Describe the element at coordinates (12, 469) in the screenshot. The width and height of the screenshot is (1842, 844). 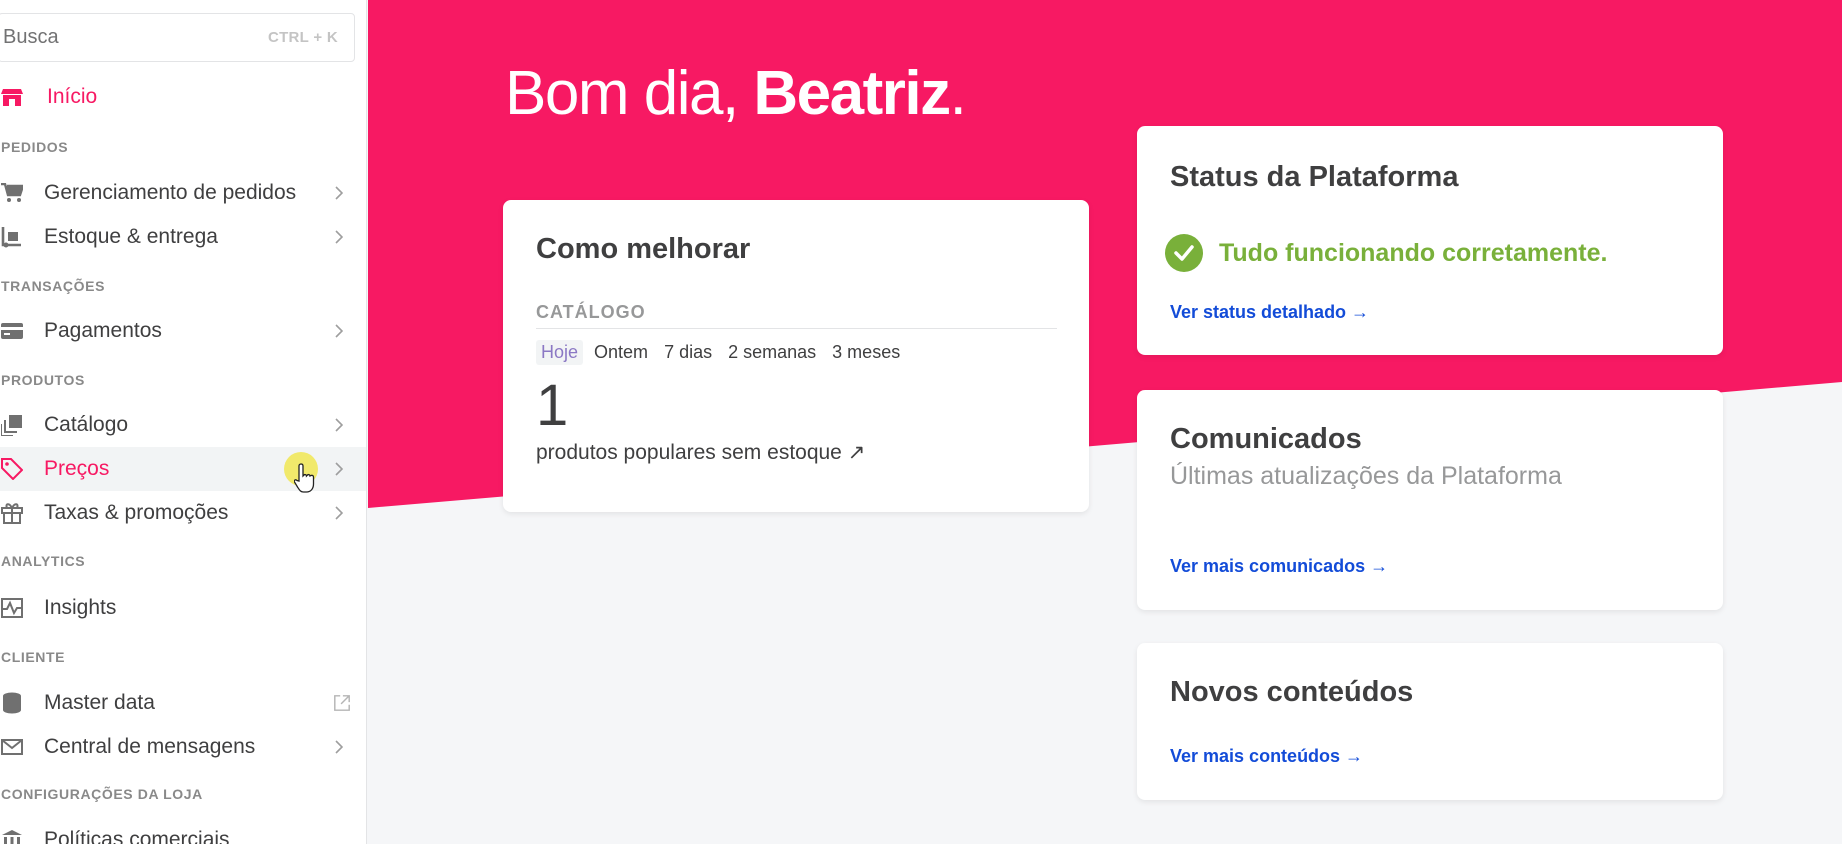
I see `tag-icon` at that location.